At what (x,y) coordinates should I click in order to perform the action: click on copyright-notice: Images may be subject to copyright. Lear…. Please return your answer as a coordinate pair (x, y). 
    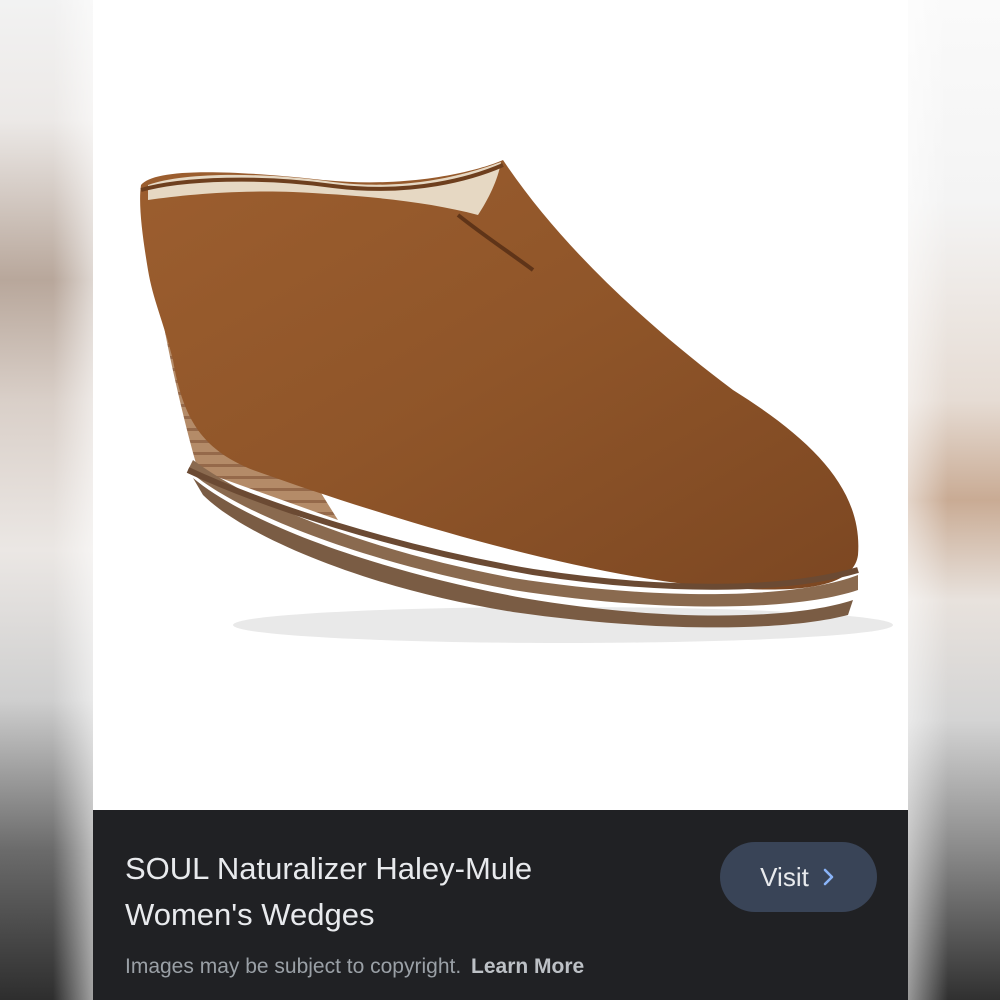
    Looking at the image, I should click on (354, 967).